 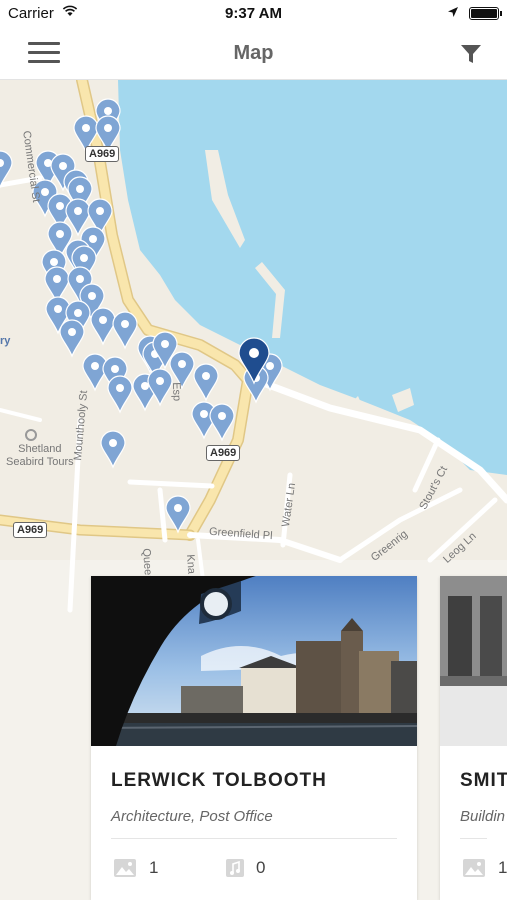 I want to click on navigation-bar: Map, so click(x=253, y=54).